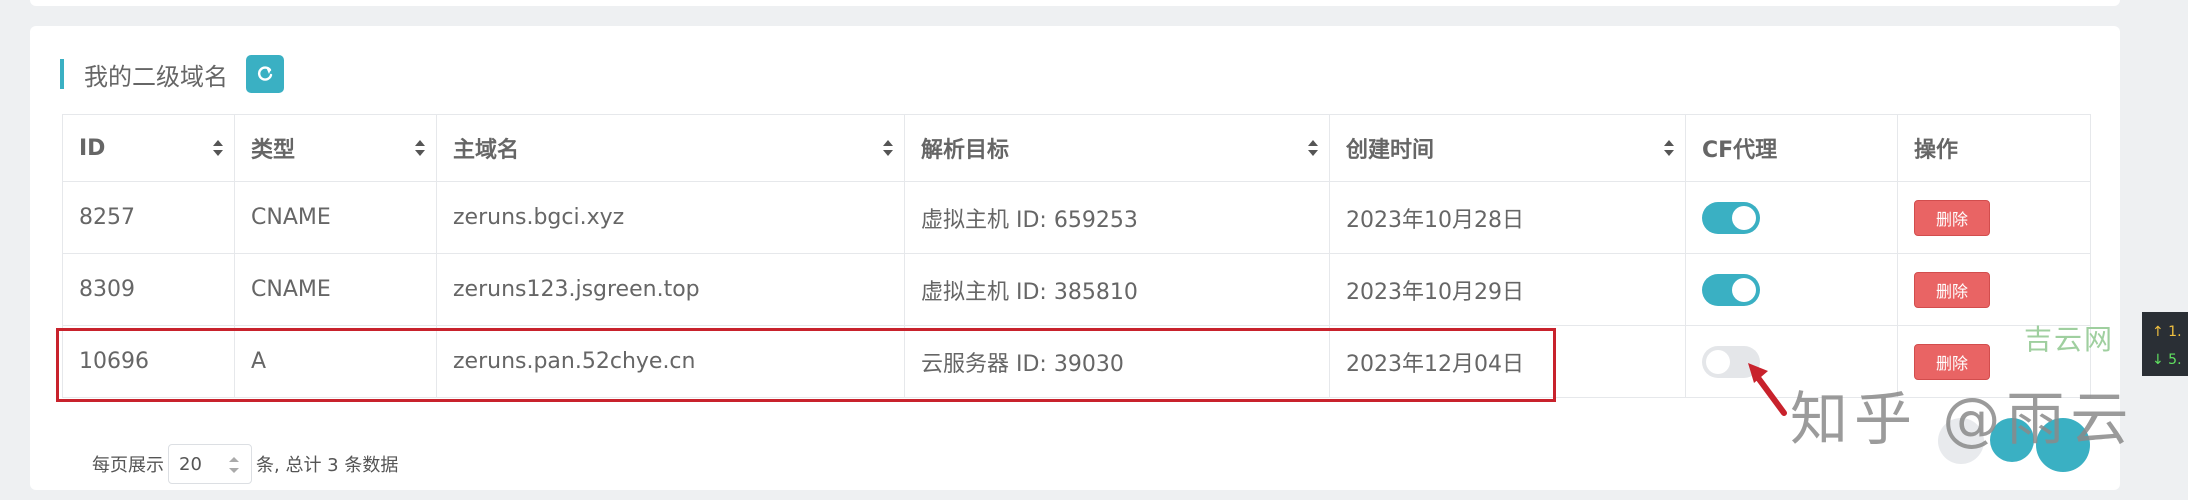  What do you see at coordinates (335, 361) in the screenshot?
I see `cell-type: A` at bounding box center [335, 361].